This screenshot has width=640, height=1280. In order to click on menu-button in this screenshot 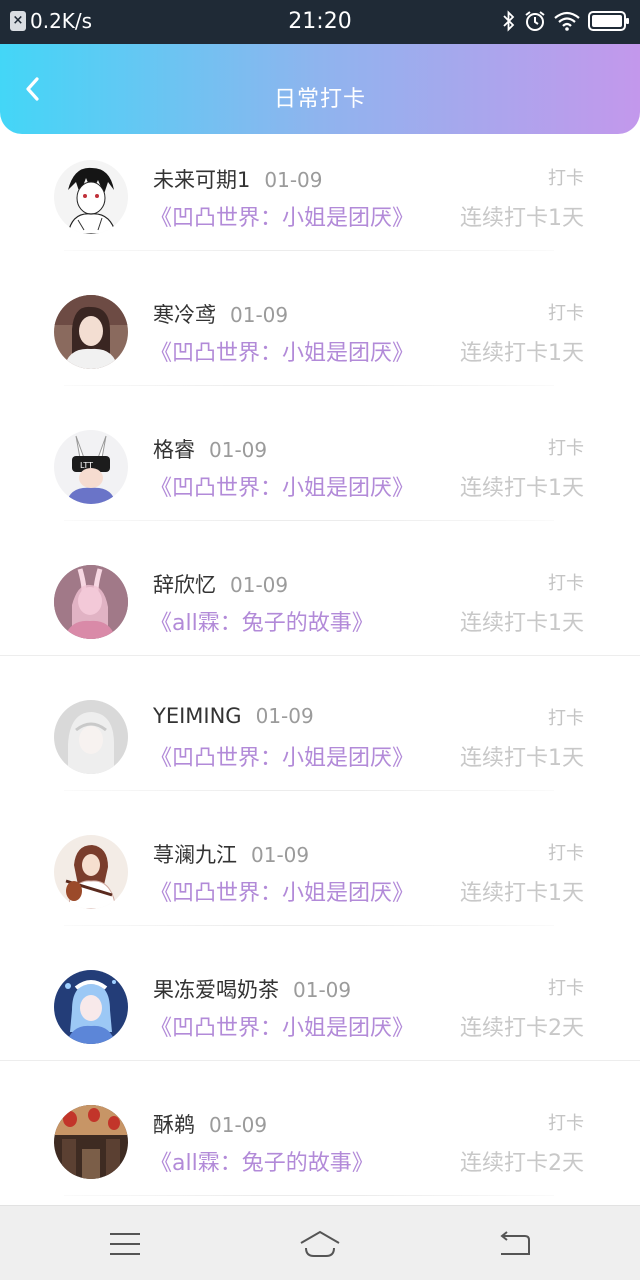, I will do `click(125, 1244)`.